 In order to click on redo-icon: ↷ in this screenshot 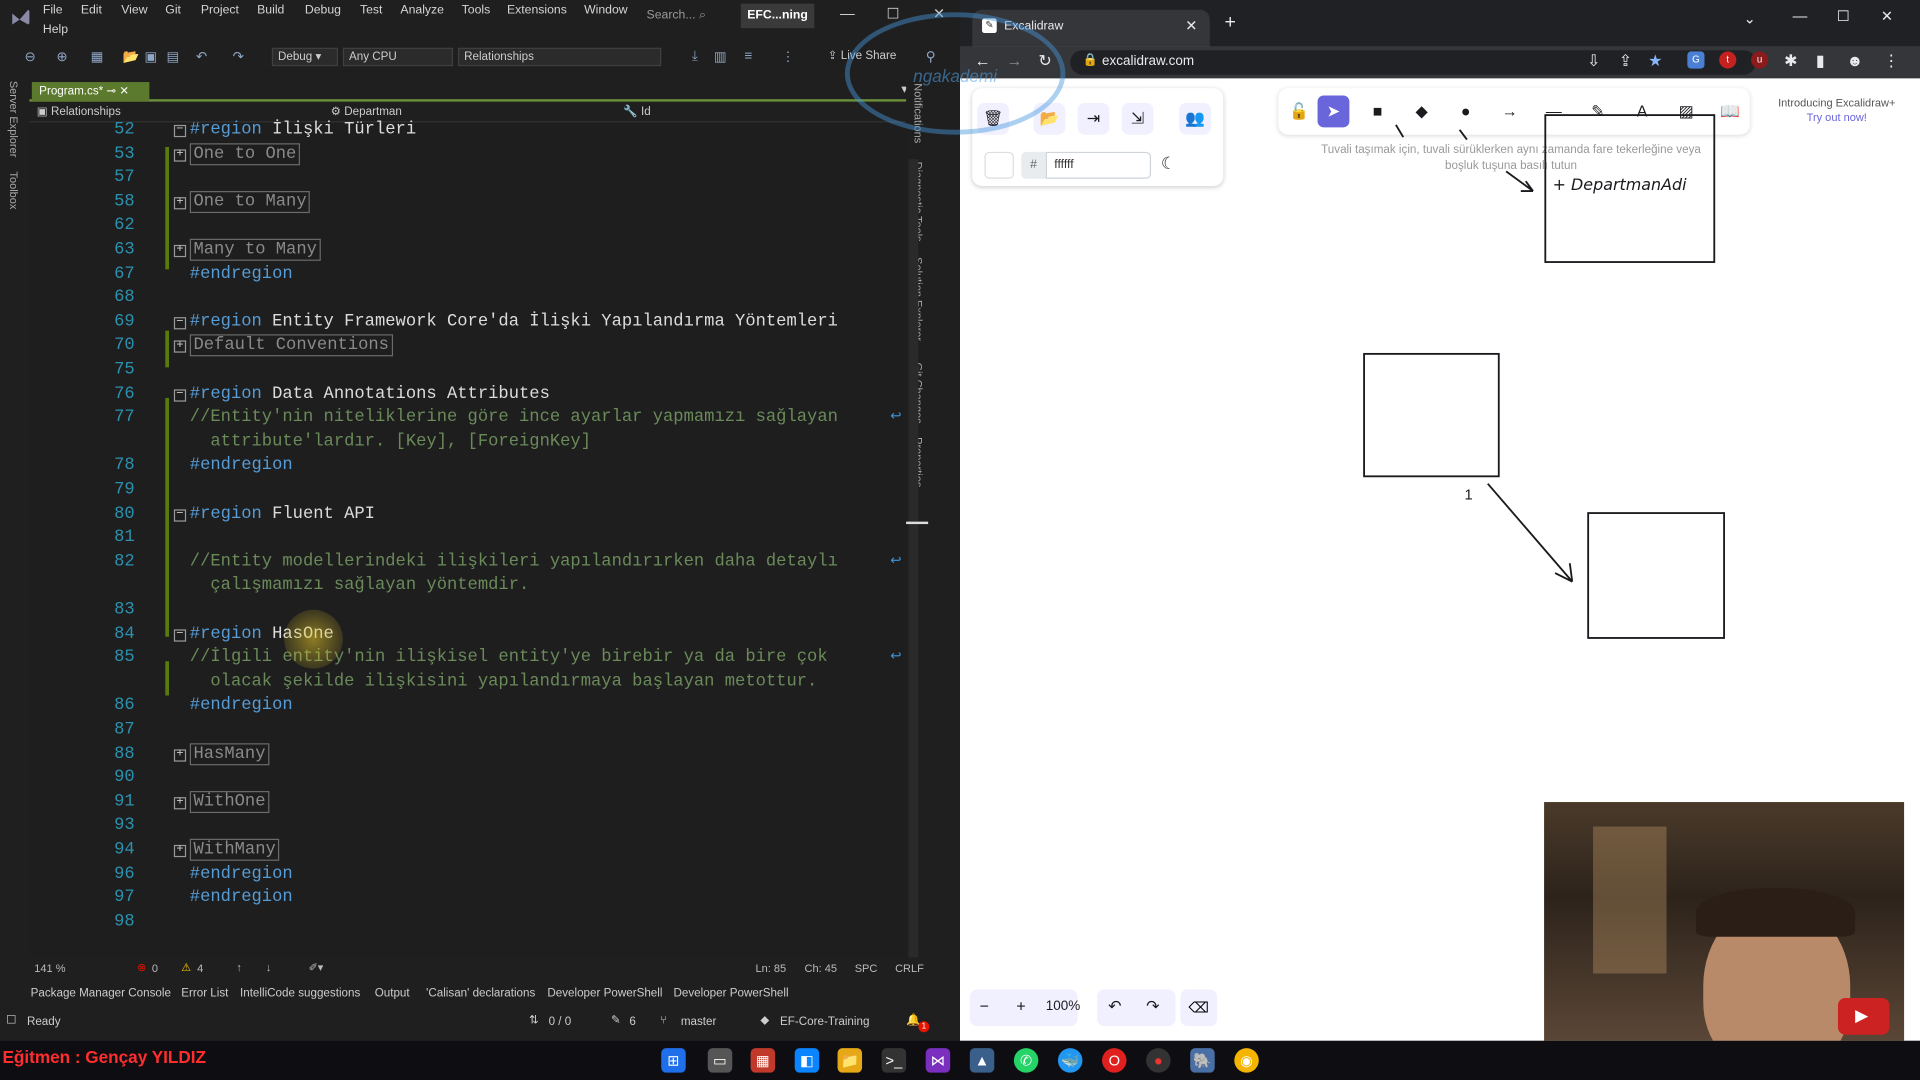, I will do `click(238, 57)`.